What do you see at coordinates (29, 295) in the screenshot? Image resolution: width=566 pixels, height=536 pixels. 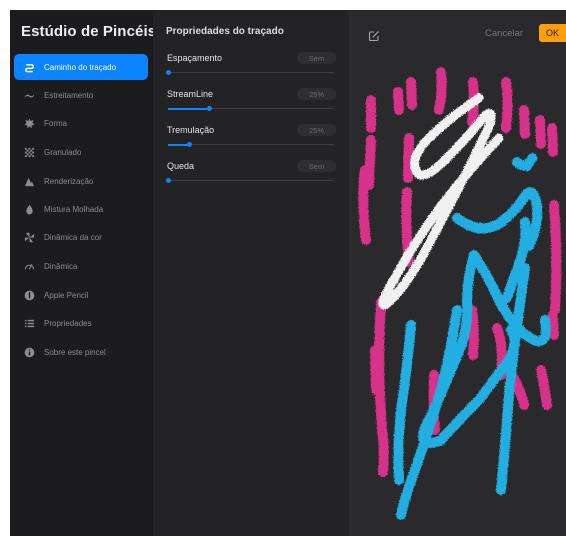 I see `apple-pencil-icon` at bounding box center [29, 295].